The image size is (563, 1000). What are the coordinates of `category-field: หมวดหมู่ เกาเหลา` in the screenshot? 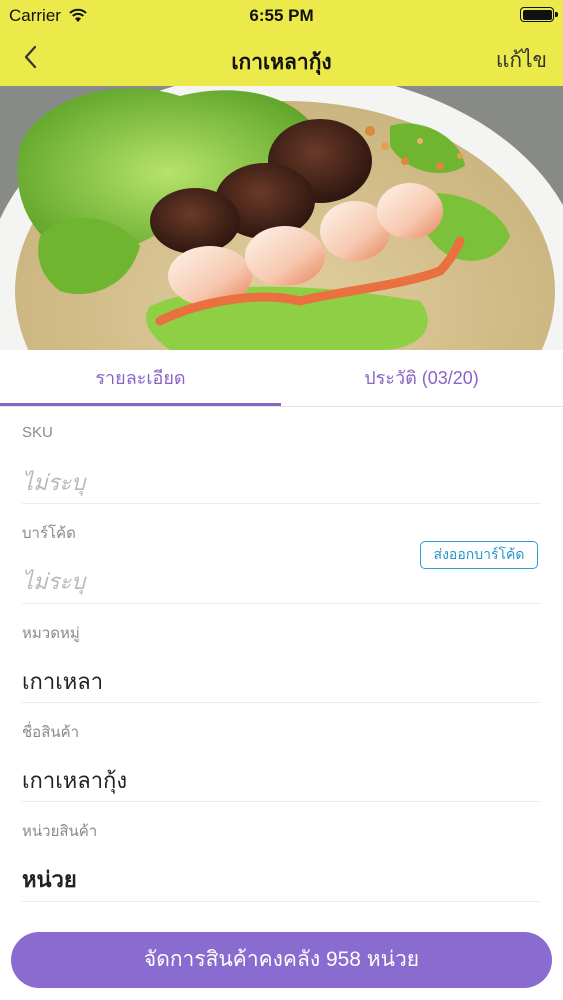 It's located at (281, 653).